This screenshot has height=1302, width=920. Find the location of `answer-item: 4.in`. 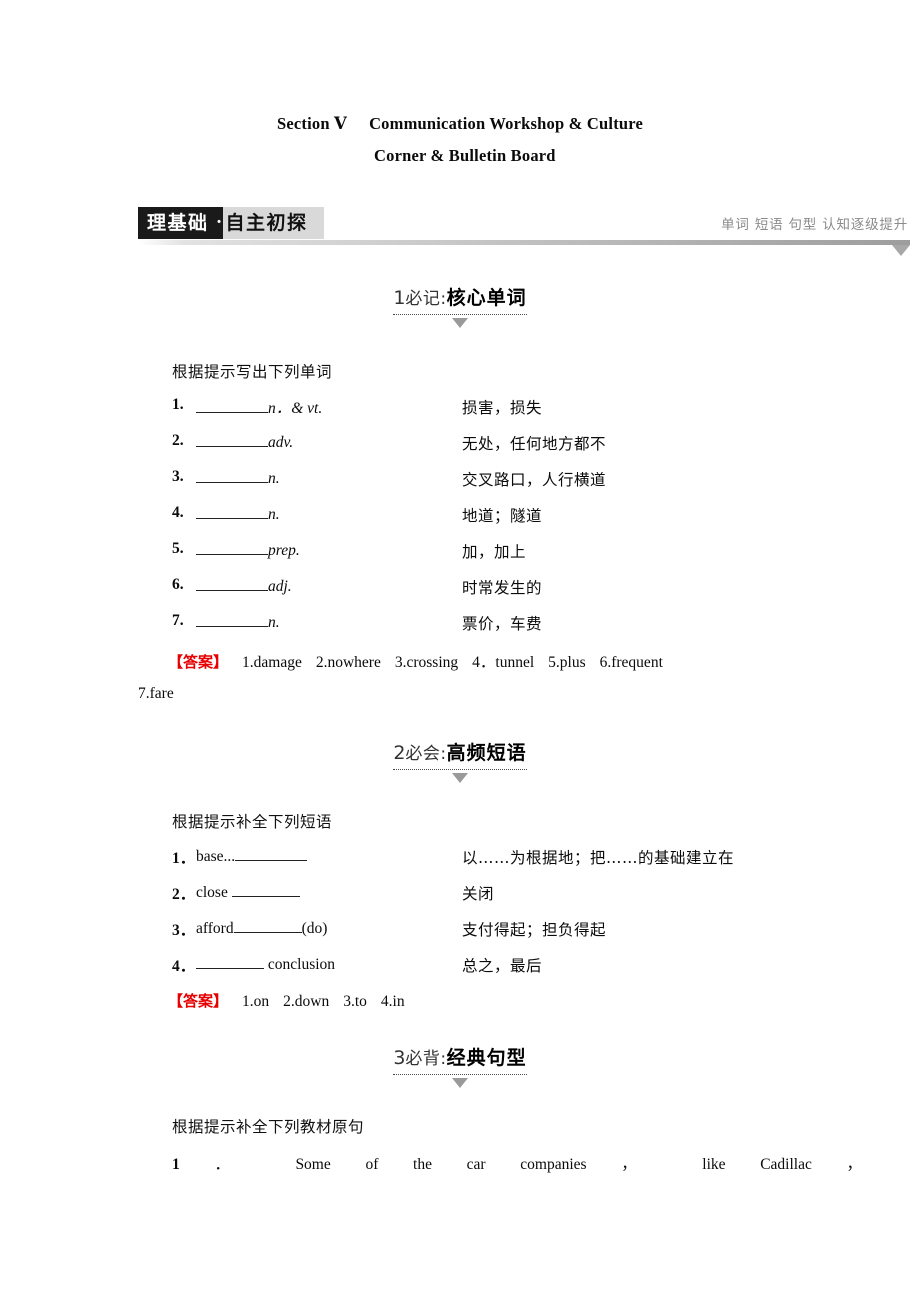

answer-item: 4.in is located at coordinates (392, 1001).